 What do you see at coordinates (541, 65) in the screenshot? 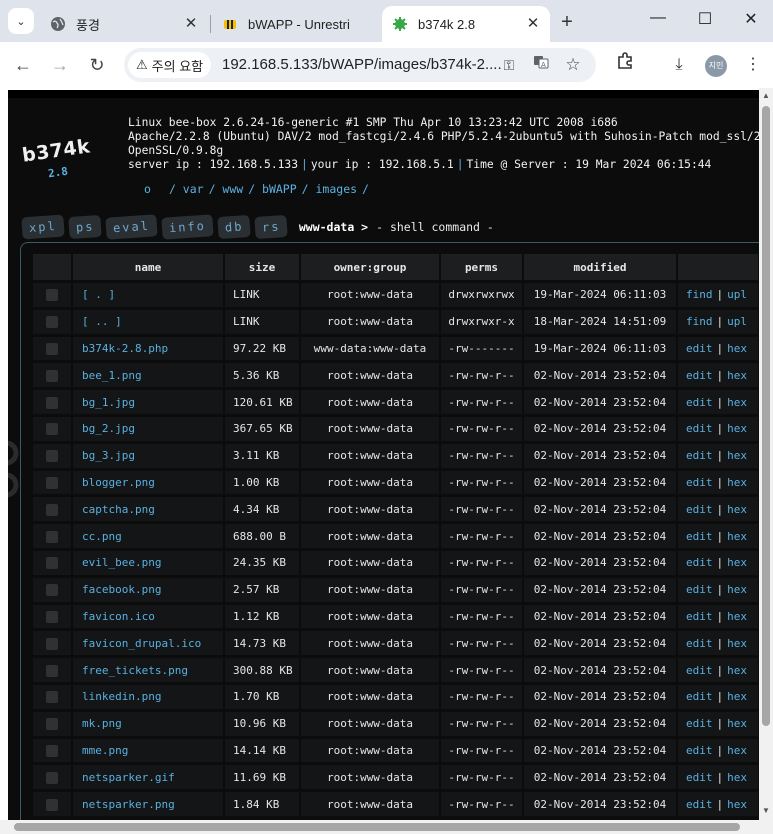
I see `translate-icon: A` at bounding box center [541, 65].